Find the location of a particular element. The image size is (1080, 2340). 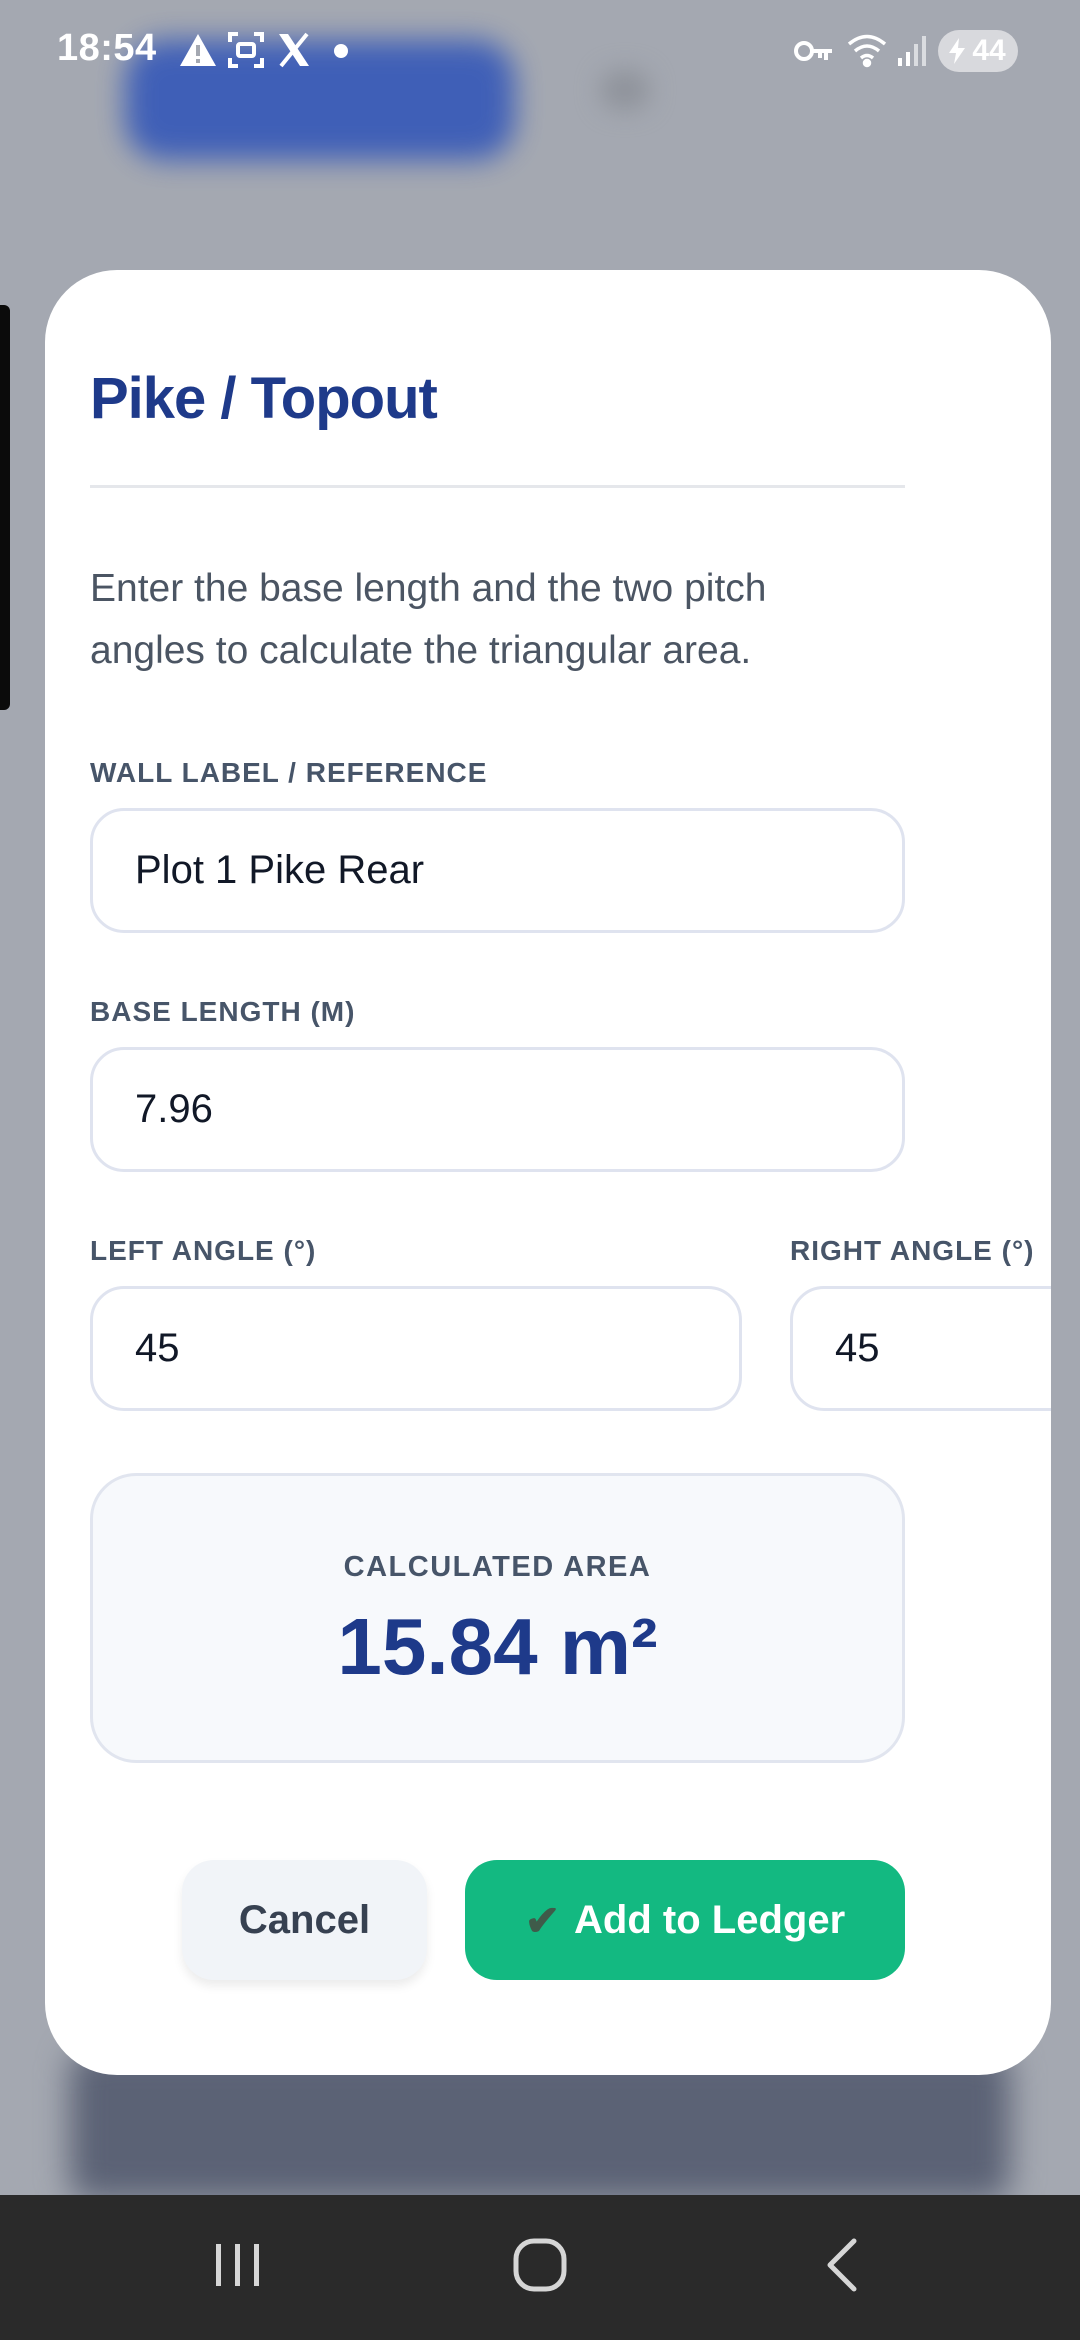

calculated-area-label: CALCULATED AREA is located at coordinates (497, 1567).